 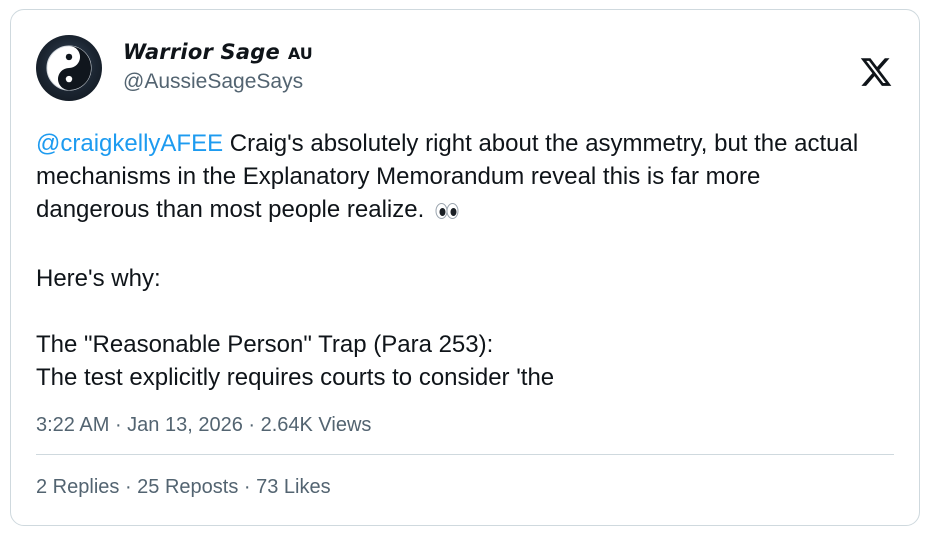 What do you see at coordinates (185, 425) in the screenshot?
I see `tweet-date: Jan 13, 2026` at bounding box center [185, 425].